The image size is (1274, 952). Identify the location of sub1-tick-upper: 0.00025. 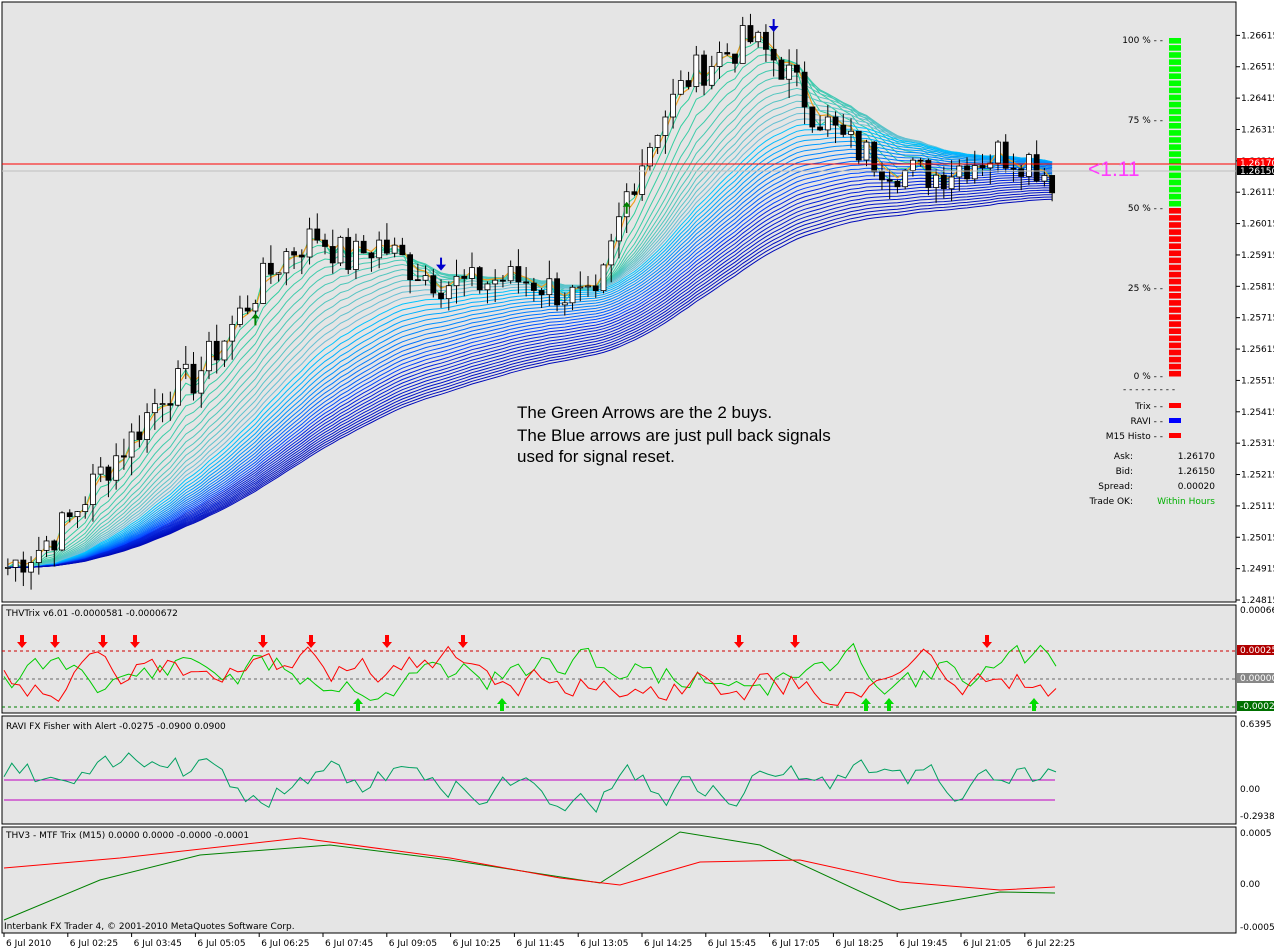
(1257, 651).